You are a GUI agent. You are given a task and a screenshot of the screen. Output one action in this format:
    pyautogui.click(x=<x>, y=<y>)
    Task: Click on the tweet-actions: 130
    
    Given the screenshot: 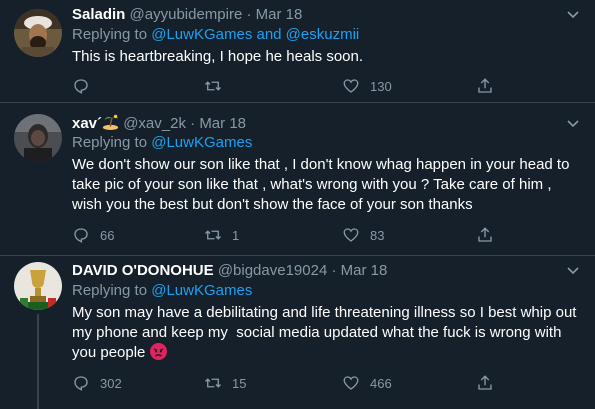 What is the action you would take?
    pyautogui.click(x=282, y=86)
    